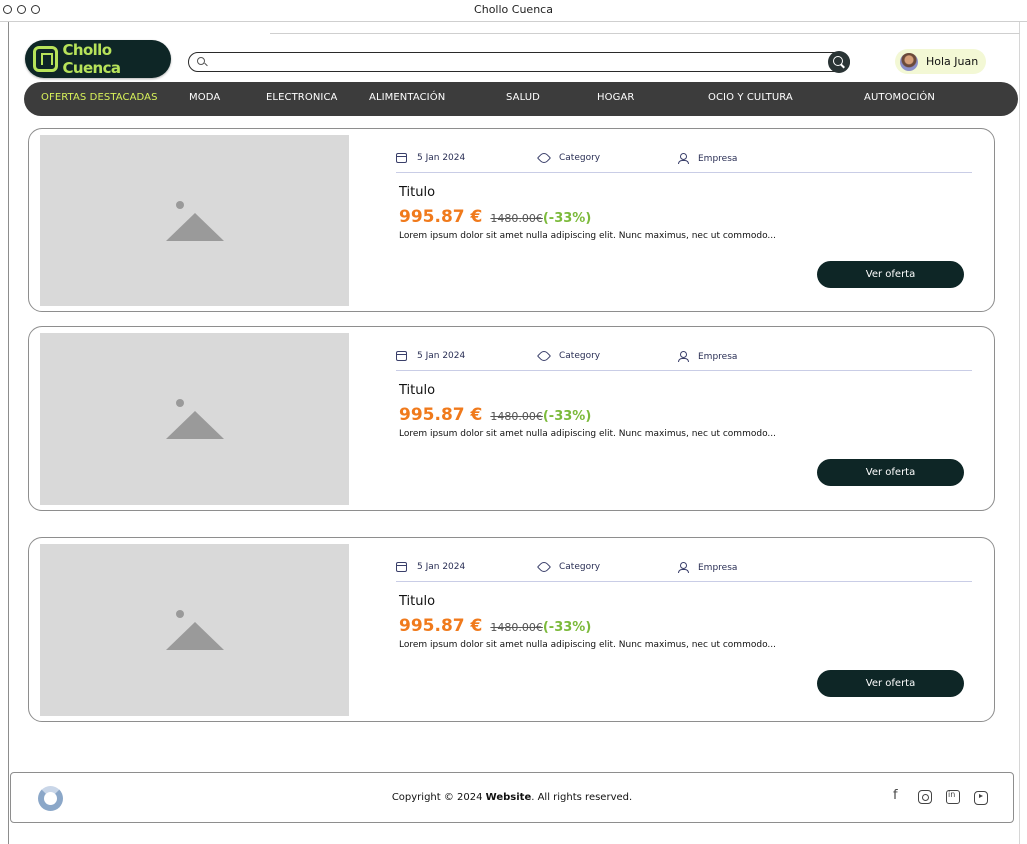 The width and height of the screenshot is (1027, 844). I want to click on copyright-prefix: Copyright © 2024, so click(438, 797).